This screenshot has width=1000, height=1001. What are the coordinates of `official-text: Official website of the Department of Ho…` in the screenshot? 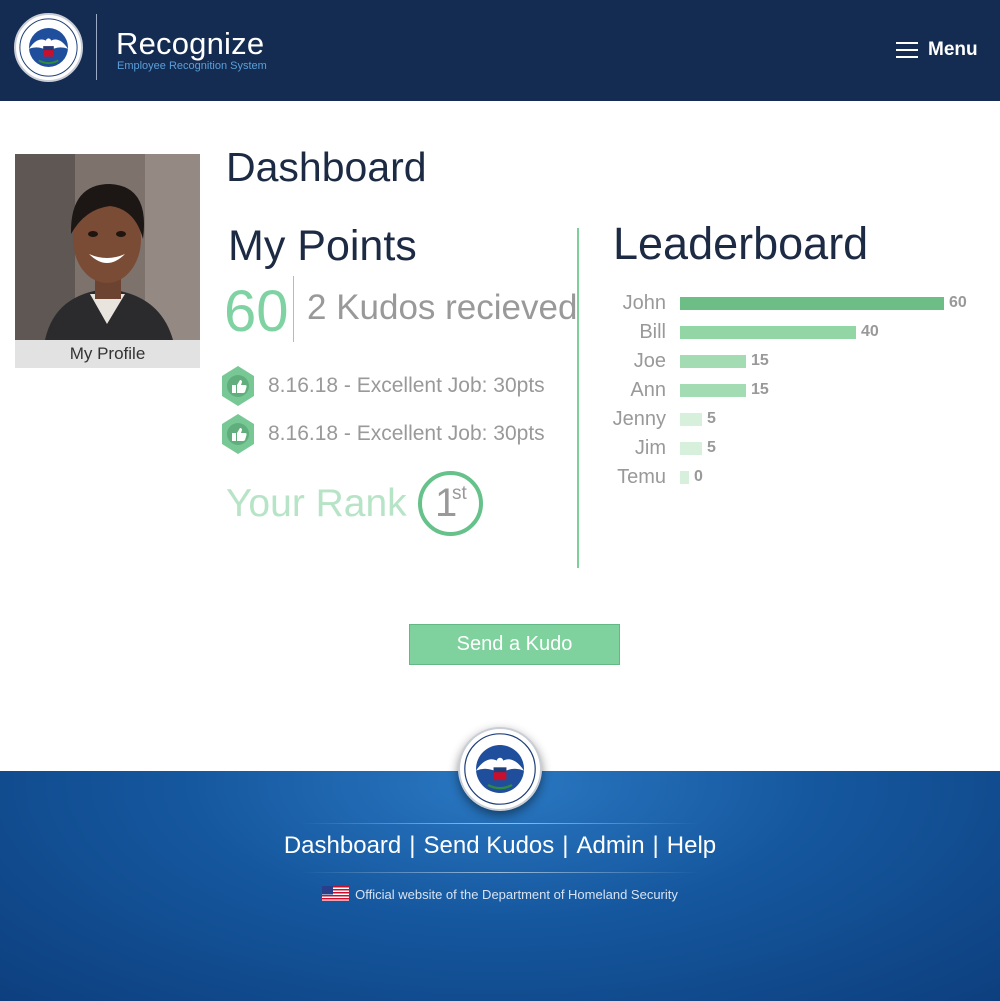 It's located at (516, 894).